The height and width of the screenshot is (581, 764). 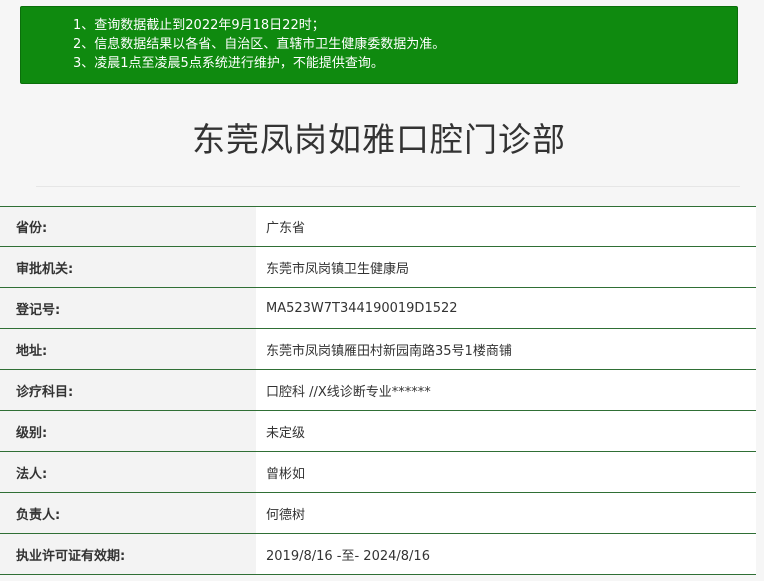 I want to click on table-row-address: 地址: 东莞市凤岗镇雁田村新园南路35号1楼商铺, so click(x=378, y=349).